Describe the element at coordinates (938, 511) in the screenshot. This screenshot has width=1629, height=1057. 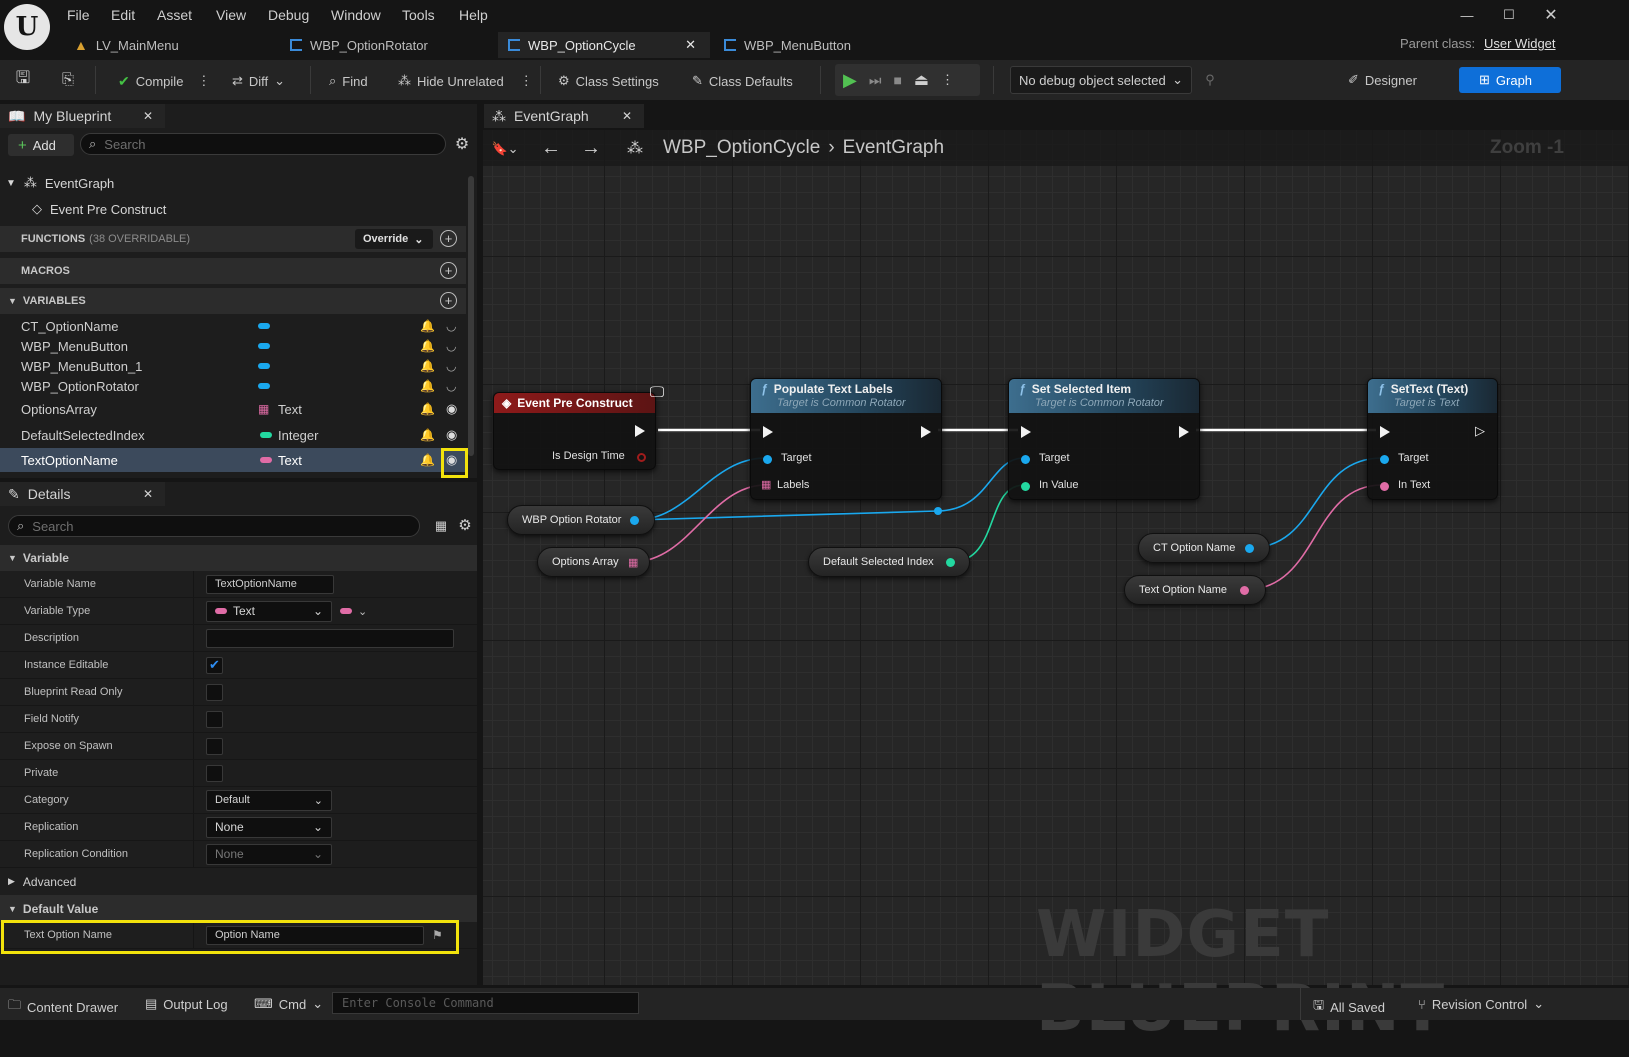
I see `reroute-knot` at that location.